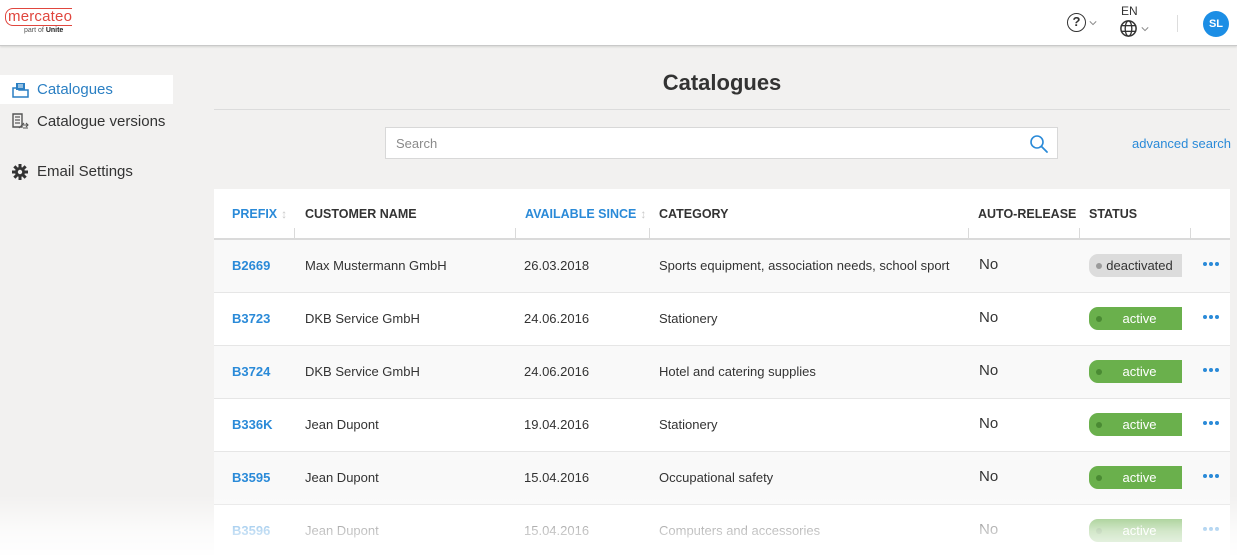 This screenshot has height=555, width=1237. I want to click on category: Computers and accessories, so click(740, 530).